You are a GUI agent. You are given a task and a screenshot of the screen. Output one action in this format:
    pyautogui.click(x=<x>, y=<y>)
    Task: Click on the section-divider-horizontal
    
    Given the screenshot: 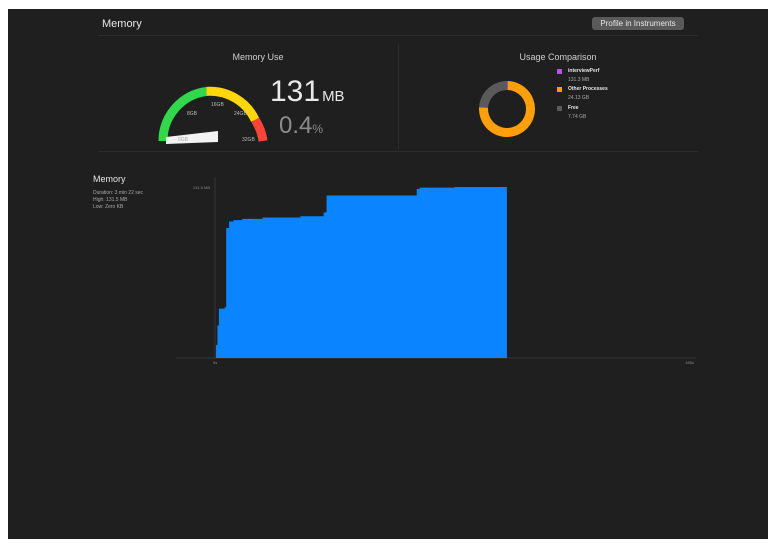 What is the action you would take?
    pyautogui.click(x=398, y=151)
    